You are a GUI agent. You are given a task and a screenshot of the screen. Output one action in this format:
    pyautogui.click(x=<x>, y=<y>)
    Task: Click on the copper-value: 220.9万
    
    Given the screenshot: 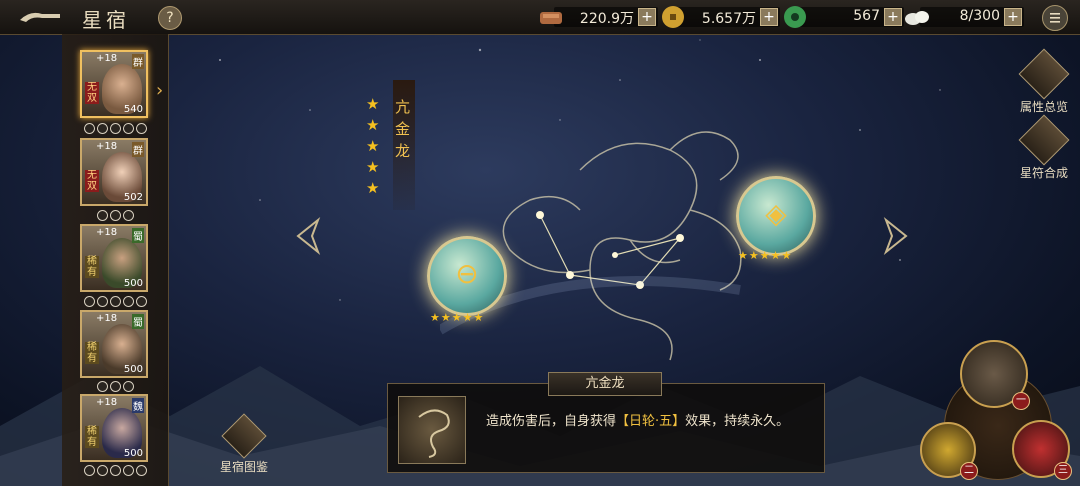 What is the action you would take?
    pyautogui.click(x=606, y=19)
    